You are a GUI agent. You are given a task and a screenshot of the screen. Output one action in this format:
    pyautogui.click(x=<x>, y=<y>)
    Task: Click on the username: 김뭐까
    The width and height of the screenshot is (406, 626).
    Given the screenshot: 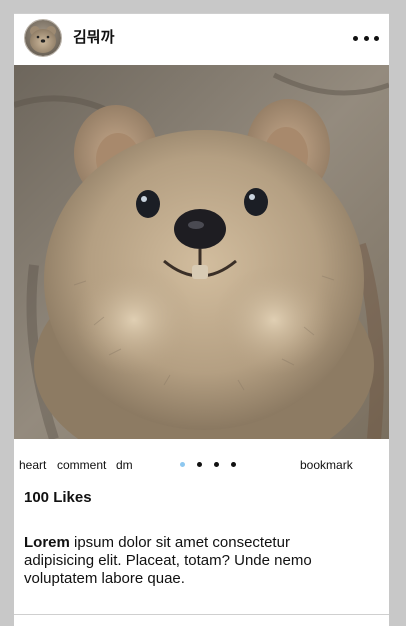 What is the action you would take?
    pyautogui.click(x=93, y=38)
    